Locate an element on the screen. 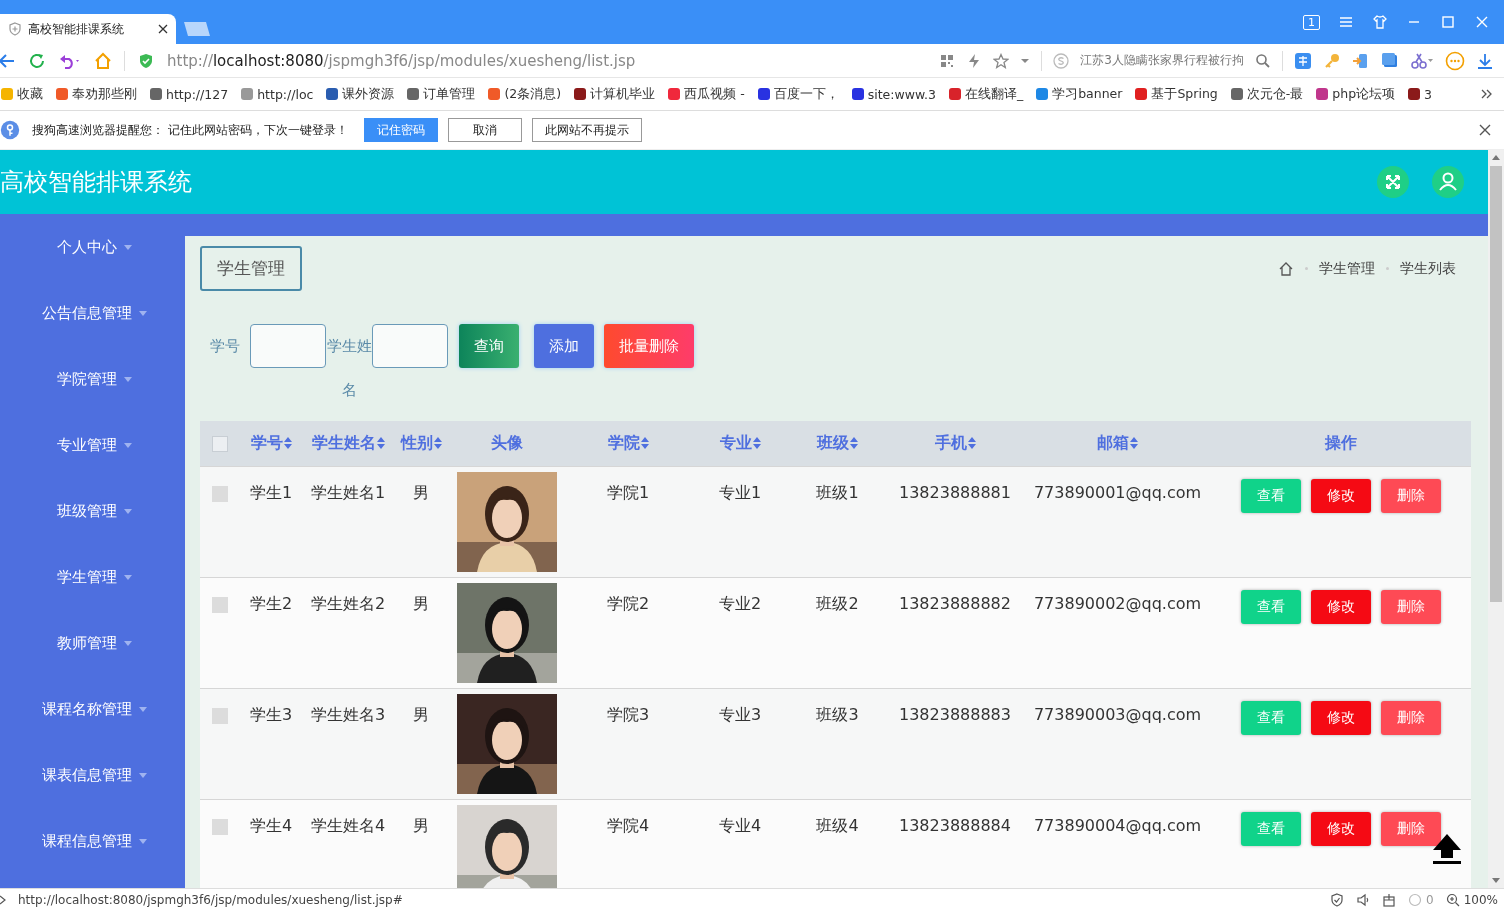 The height and width of the screenshot is (910, 1504). column-header: 头像 is located at coordinates (507, 443).